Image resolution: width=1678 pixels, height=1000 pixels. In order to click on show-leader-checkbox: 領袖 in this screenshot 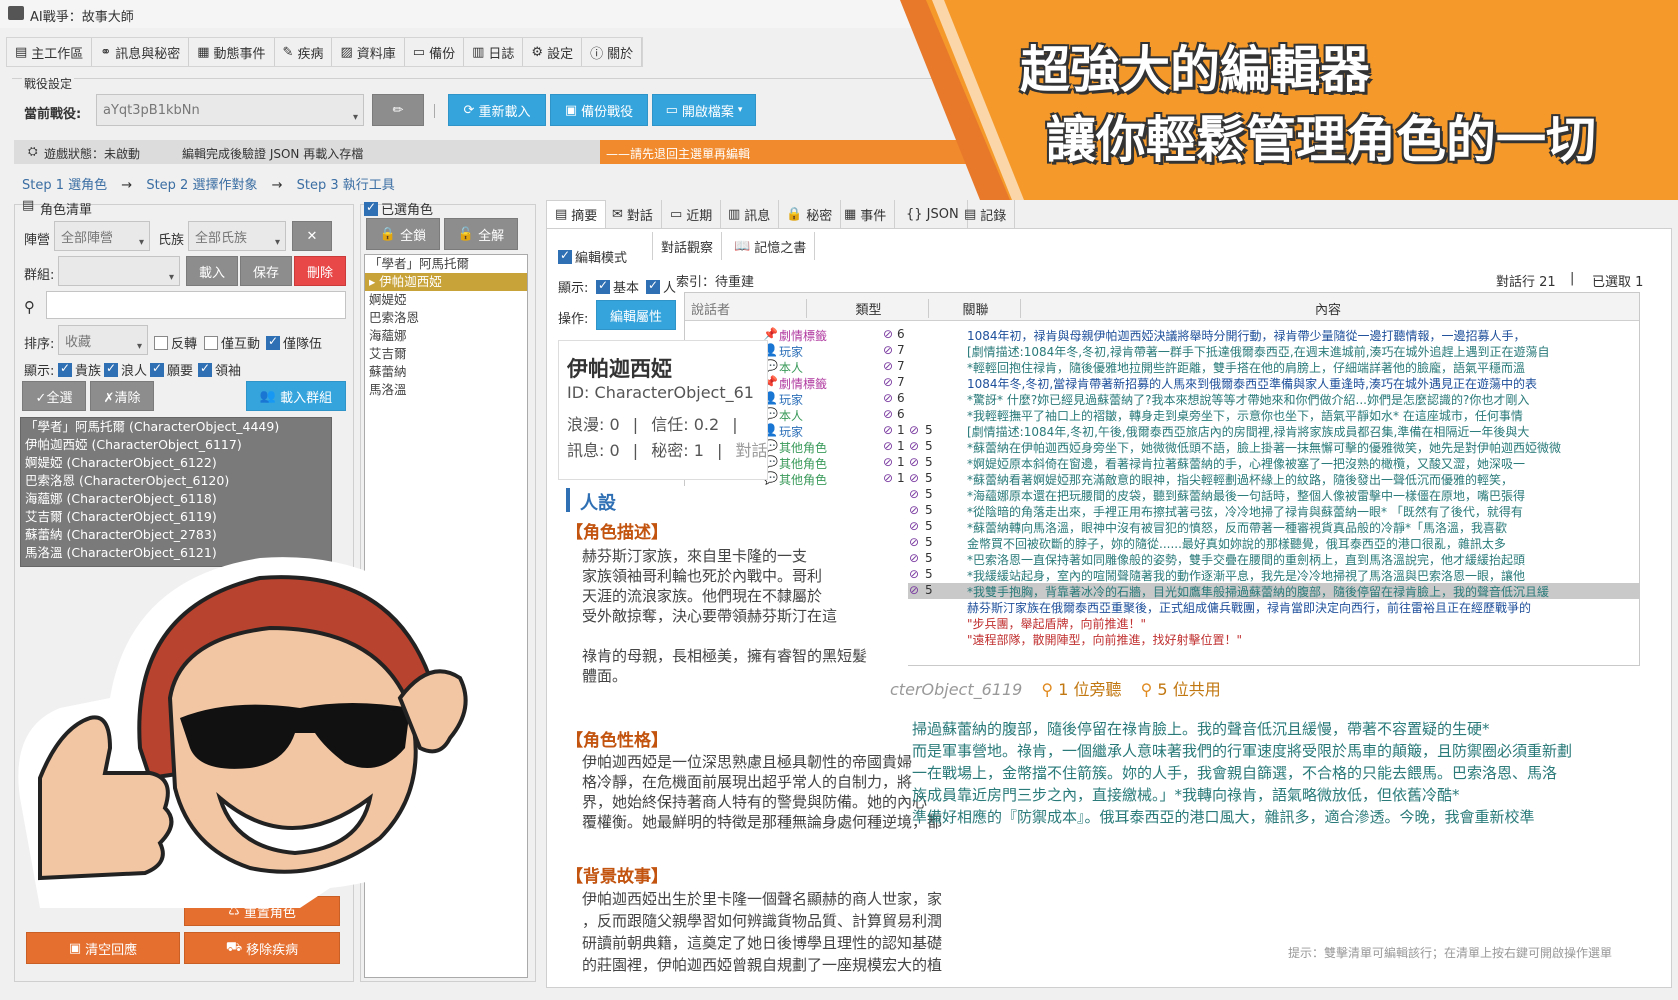, I will do `click(219, 369)`.